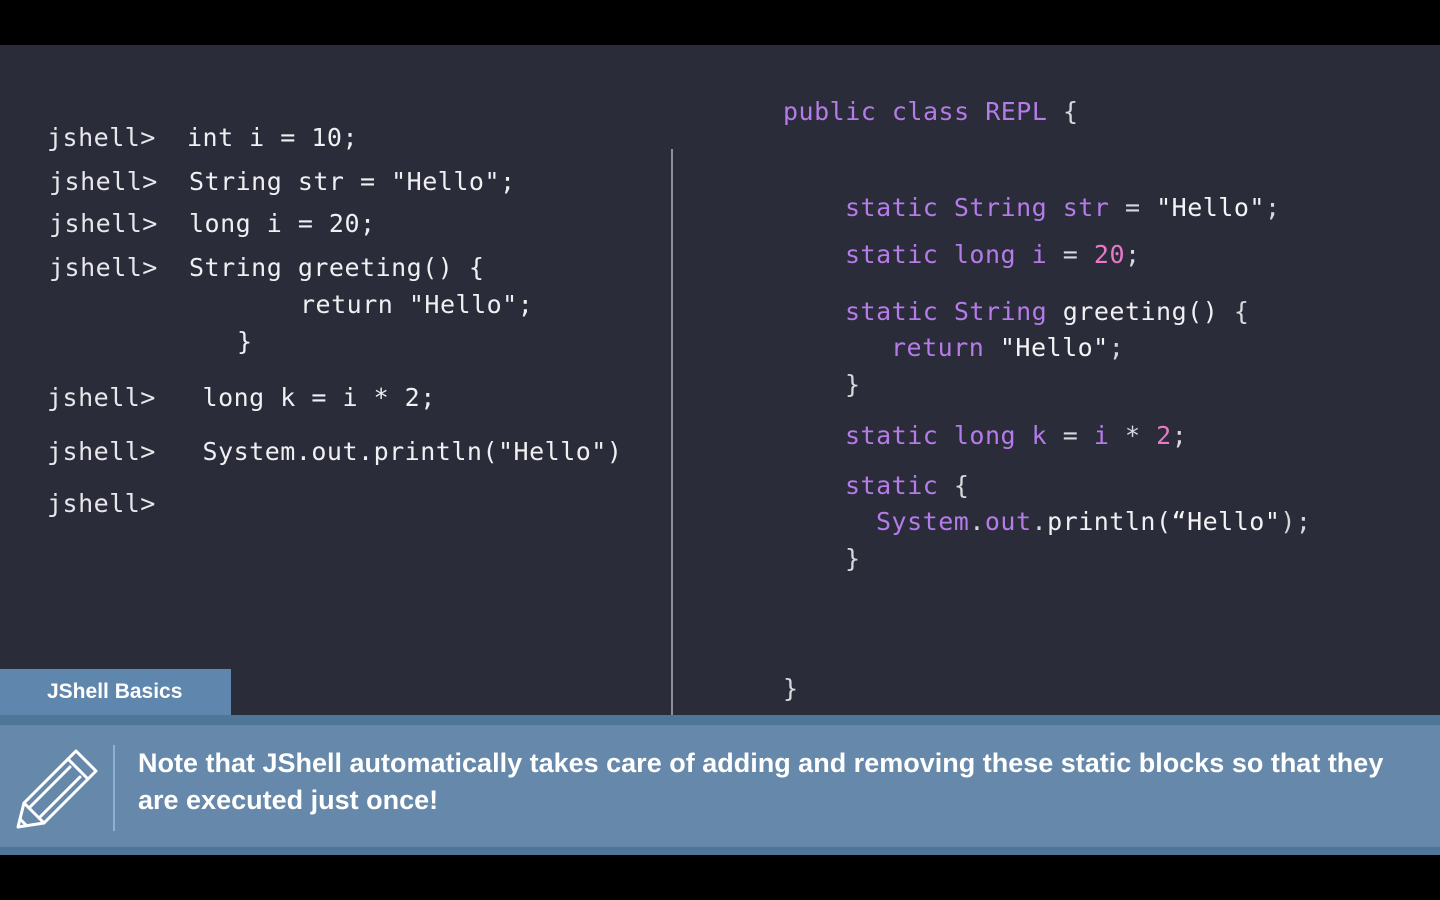 The width and height of the screenshot is (1440, 900). What do you see at coordinates (282, 223) in the screenshot?
I see `code-text: long i = 20;` at bounding box center [282, 223].